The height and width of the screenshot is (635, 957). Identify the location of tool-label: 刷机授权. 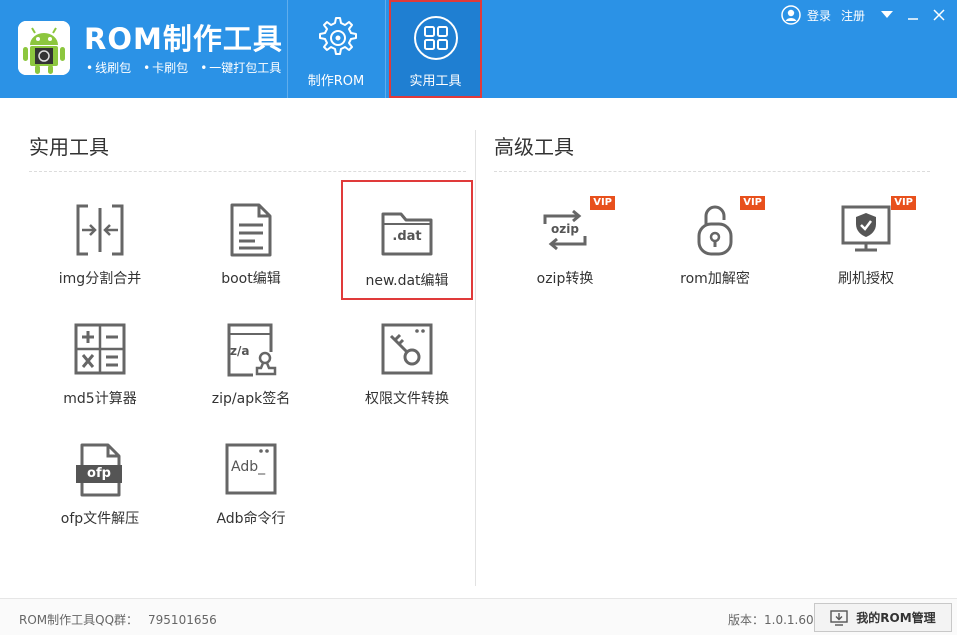
(866, 279).